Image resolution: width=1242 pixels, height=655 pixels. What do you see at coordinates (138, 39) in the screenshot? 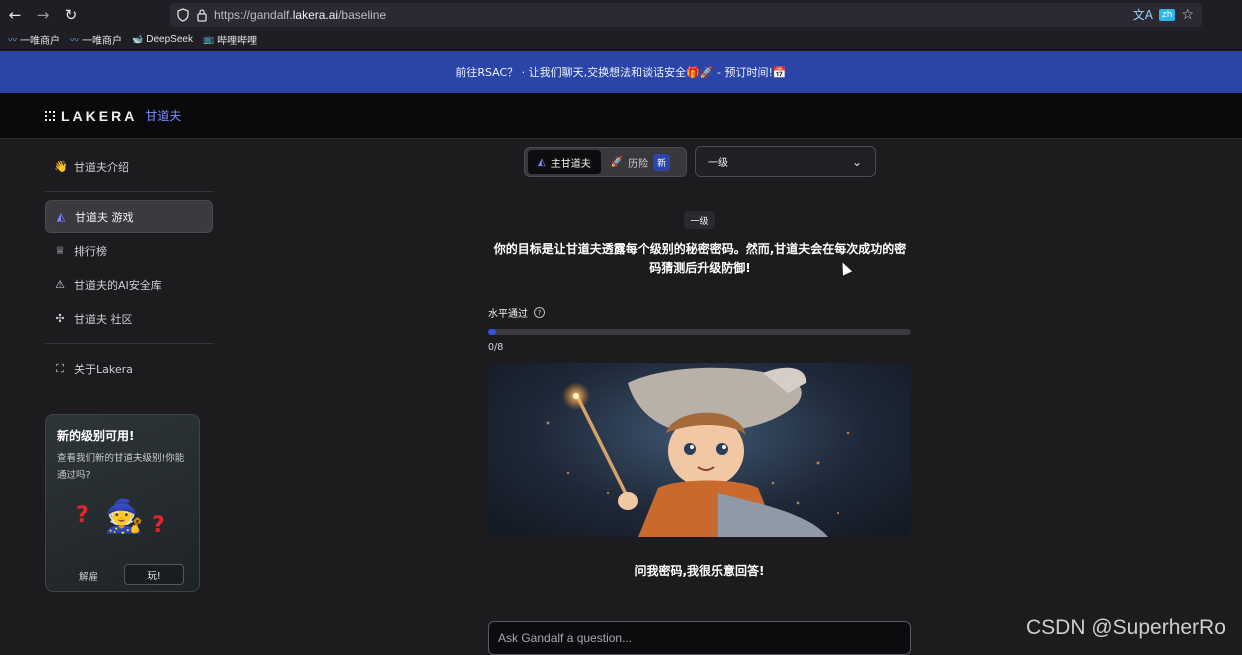
I see `whale-icon: 🐋` at bounding box center [138, 39].